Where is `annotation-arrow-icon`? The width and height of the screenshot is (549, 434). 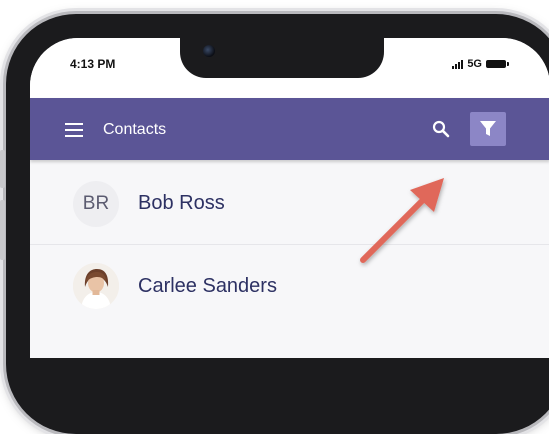 annotation-arrow-icon is located at coordinates (402, 220).